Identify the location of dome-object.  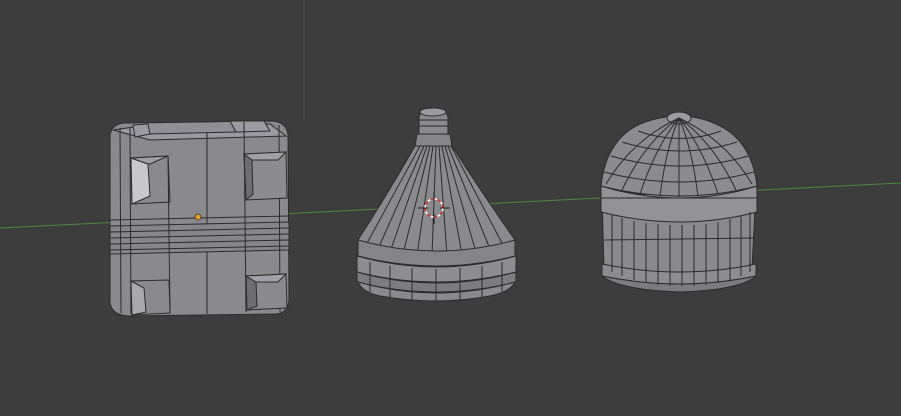
(679, 202).